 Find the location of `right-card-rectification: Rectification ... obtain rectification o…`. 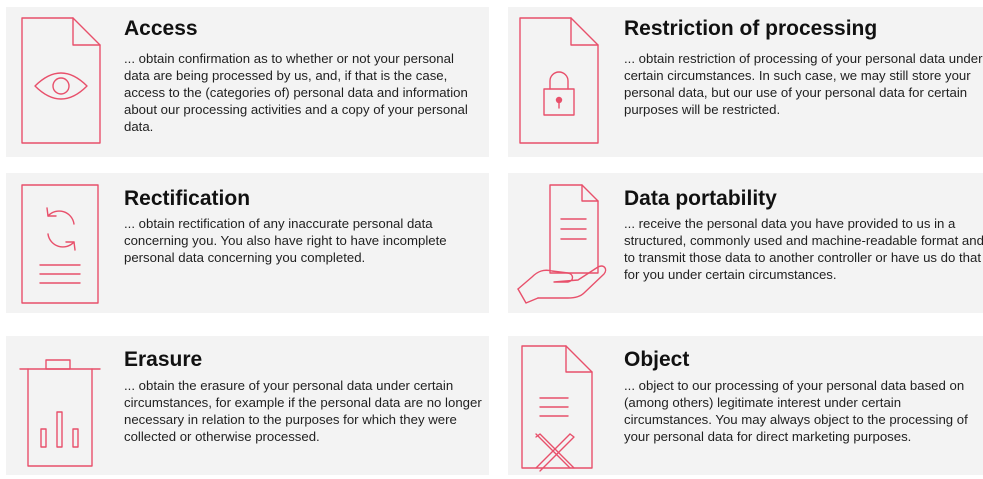

right-card-rectification: Rectification ... obtain rectification o… is located at coordinates (247, 243).